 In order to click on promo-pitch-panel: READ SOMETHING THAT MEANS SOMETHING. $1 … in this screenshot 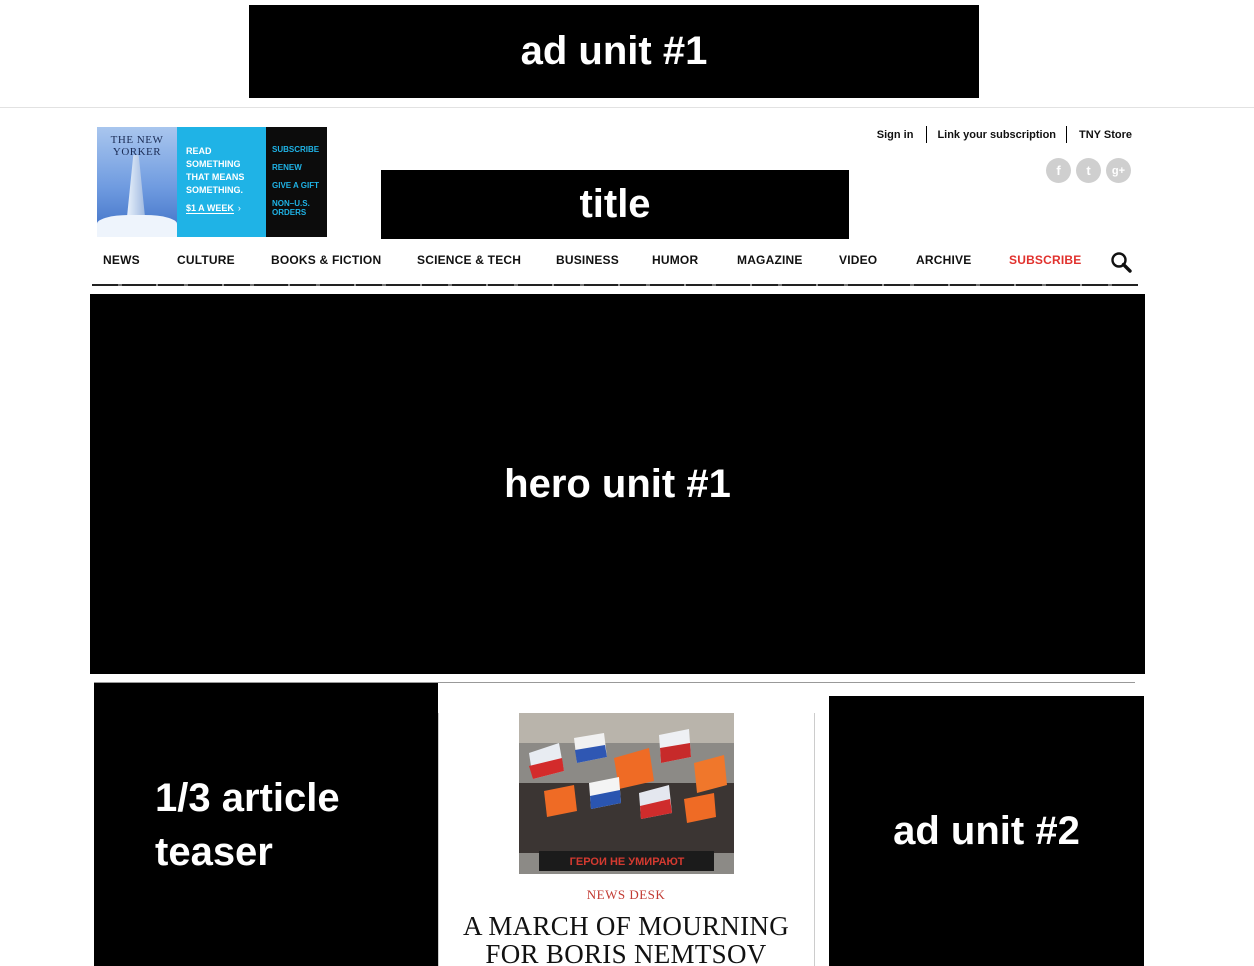, I will do `click(221, 182)`.